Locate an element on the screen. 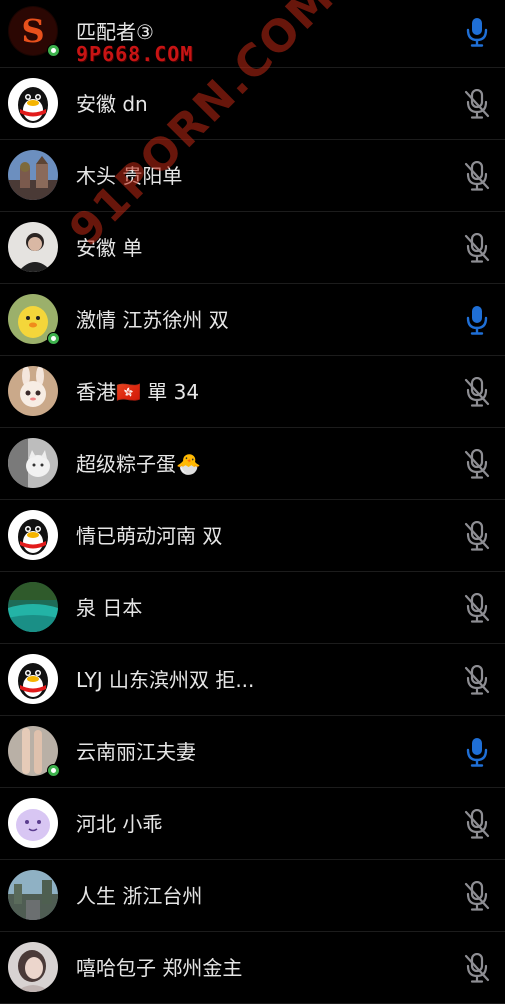  street-avatar is located at coordinates (33, 895).